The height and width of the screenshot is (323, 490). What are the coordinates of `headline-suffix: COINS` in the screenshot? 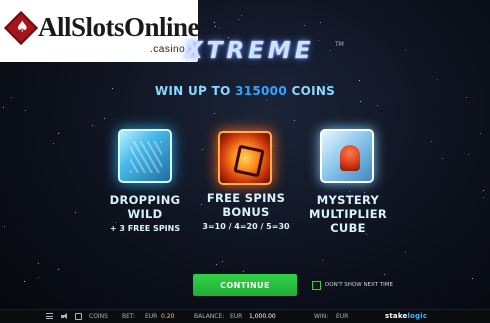 It's located at (313, 91).